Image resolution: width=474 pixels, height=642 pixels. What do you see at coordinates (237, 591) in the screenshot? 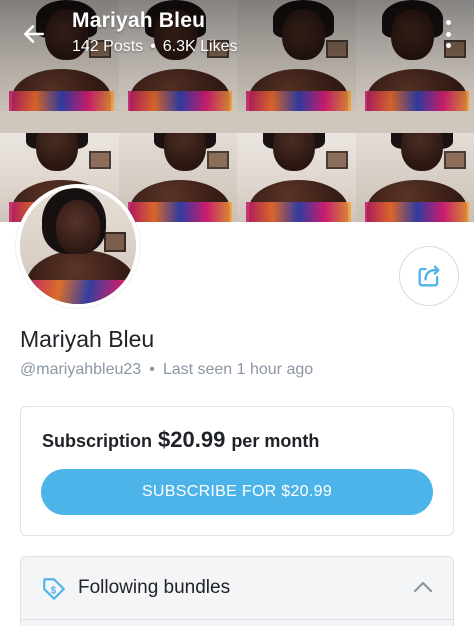
I see `following-bundles-accordion: $ Following bundles` at bounding box center [237, 591].